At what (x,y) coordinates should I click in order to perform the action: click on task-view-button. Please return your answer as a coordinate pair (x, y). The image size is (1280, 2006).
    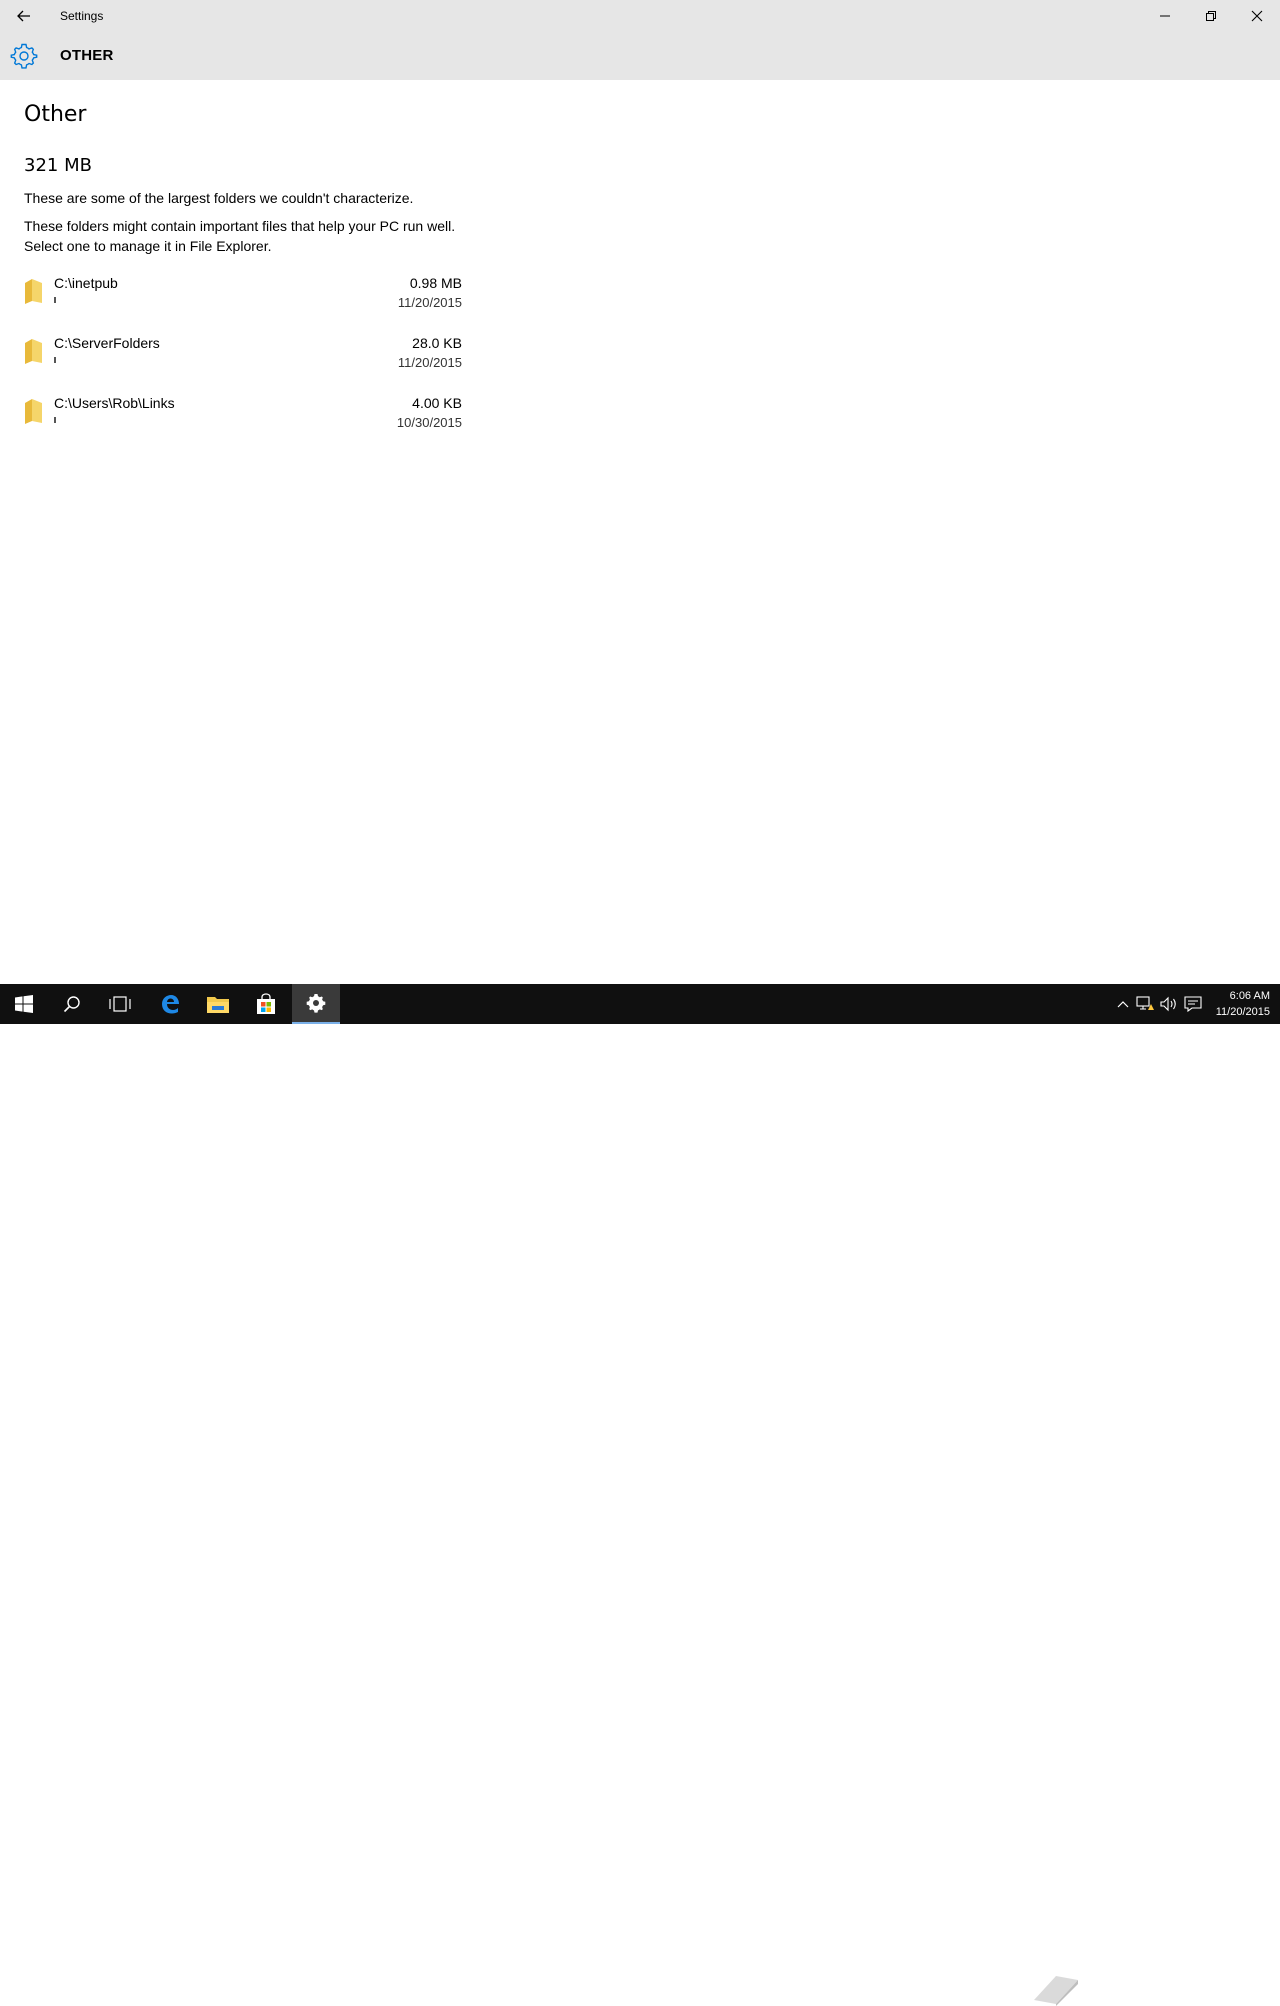
    Looking at the image, I should click on (120, 1004).